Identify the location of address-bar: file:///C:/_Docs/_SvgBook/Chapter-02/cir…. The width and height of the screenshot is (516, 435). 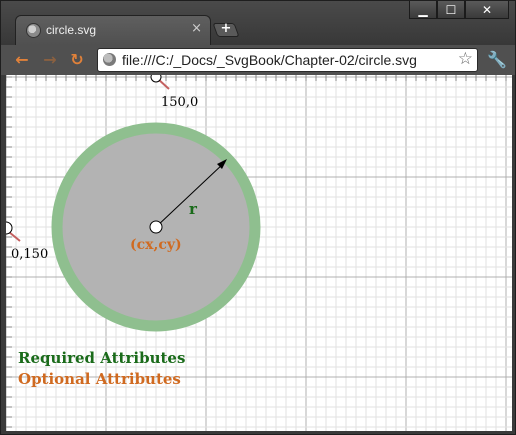
(287, 60).